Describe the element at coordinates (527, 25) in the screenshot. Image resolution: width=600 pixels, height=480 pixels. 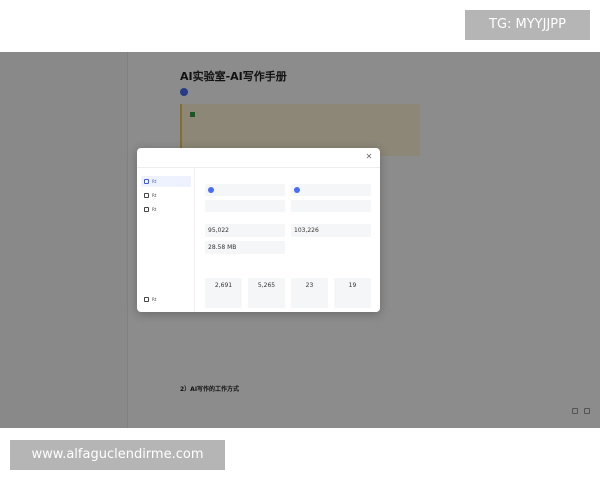
I see `watermark-top: TG: MYYJJPP` at that location.